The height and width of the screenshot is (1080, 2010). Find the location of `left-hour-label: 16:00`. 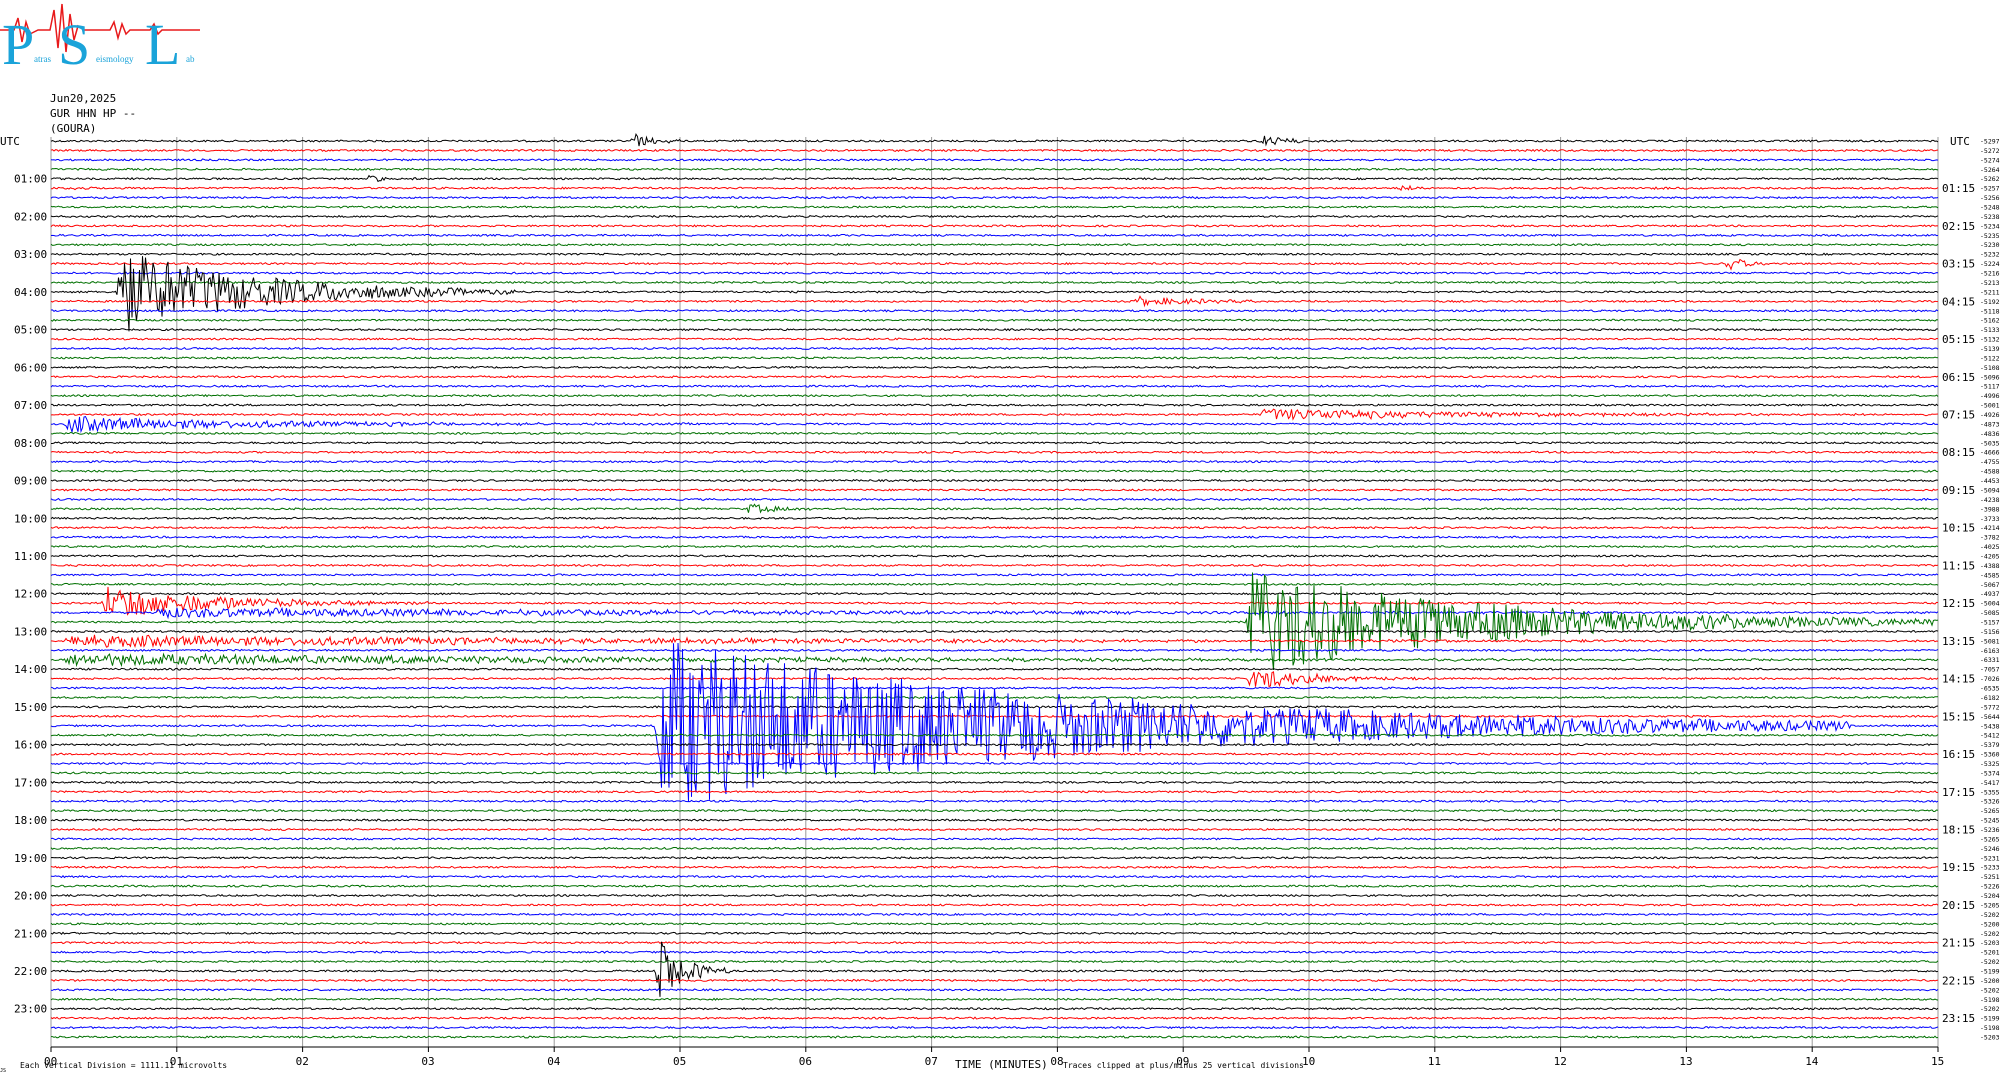

left-hour-label: 16:00 is located at coordinates (30, 745).